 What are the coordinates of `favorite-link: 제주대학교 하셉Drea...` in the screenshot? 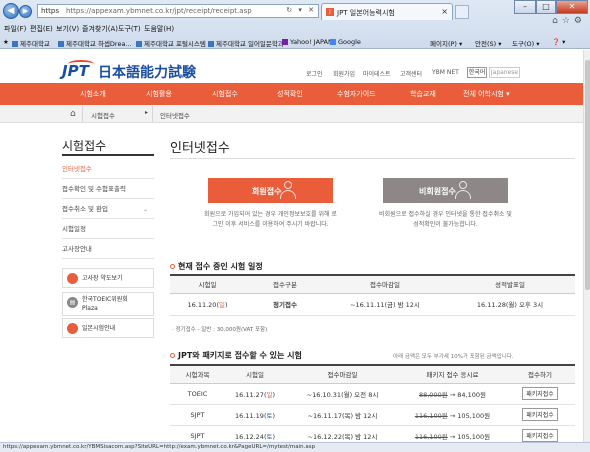 It's located at (95, 43).